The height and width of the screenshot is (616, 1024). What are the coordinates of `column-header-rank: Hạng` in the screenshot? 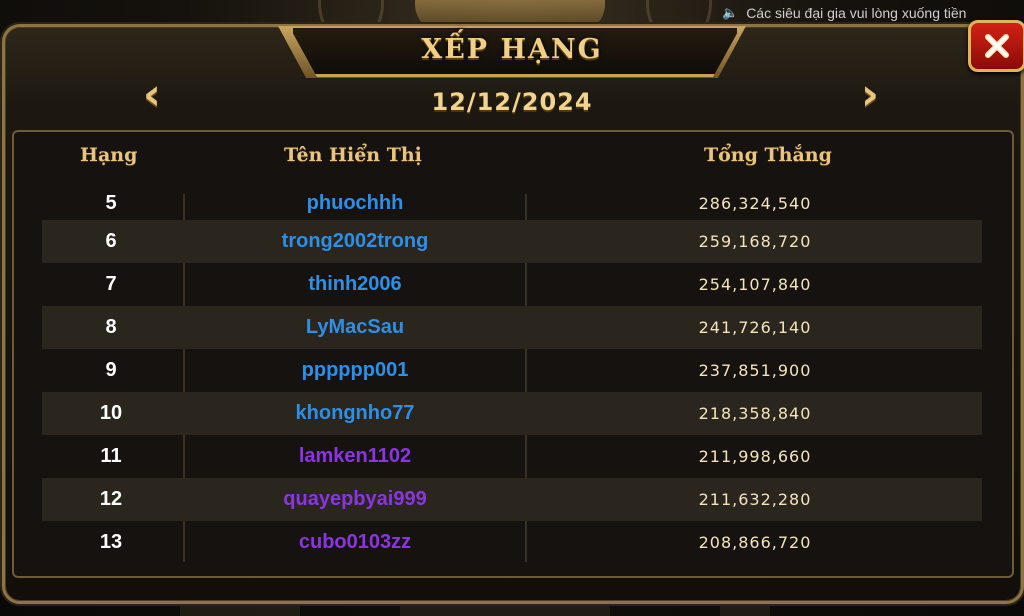 It's located at (109, 155).